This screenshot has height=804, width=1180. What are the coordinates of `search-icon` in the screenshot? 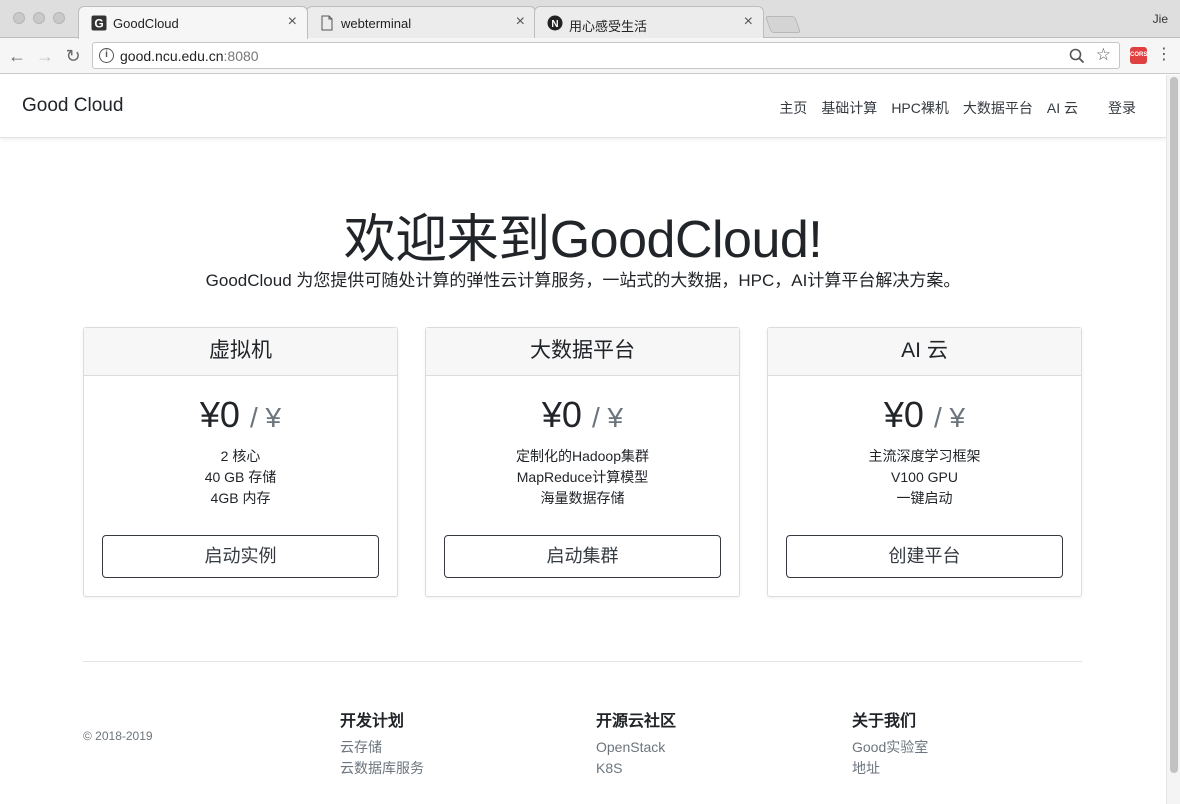 It's located at (1077, 56).